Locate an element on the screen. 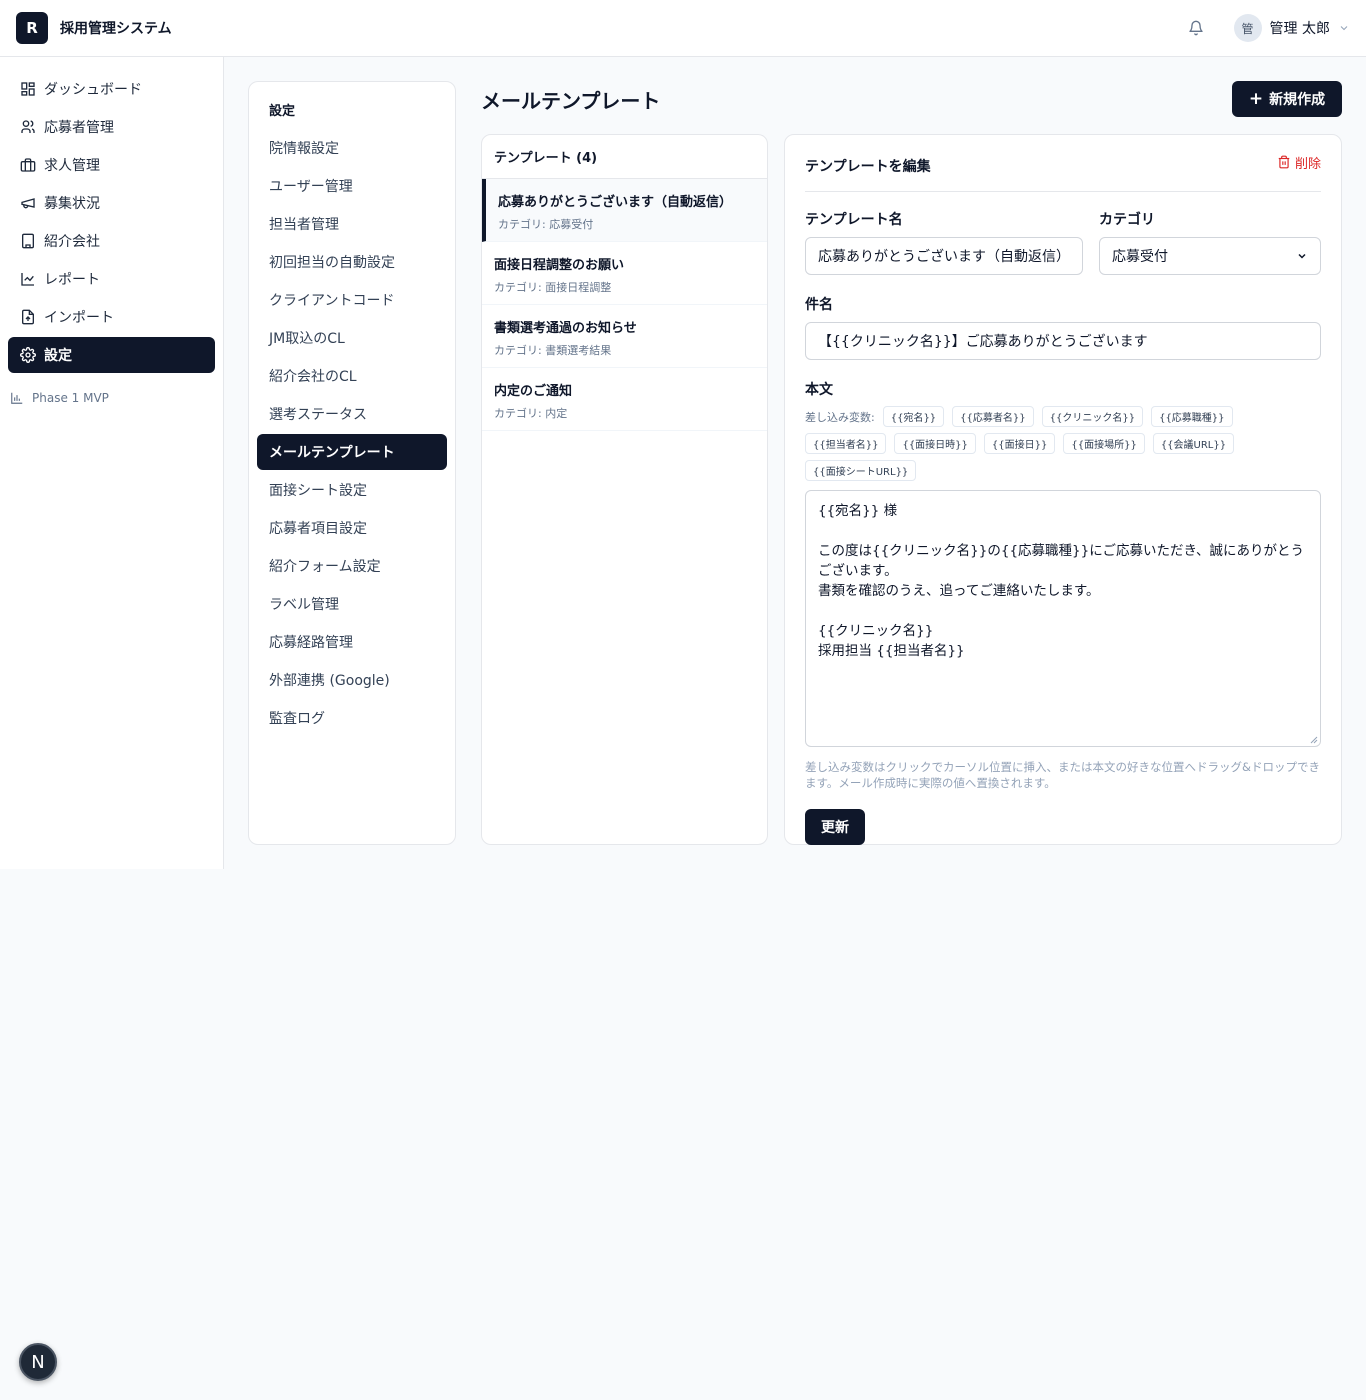 The width and height of the screenshot is (1366, 1400). subject-block: 件名 【{{クリニック名}}】ご応募ありがとうございます is located at coordinates (1063, 327).